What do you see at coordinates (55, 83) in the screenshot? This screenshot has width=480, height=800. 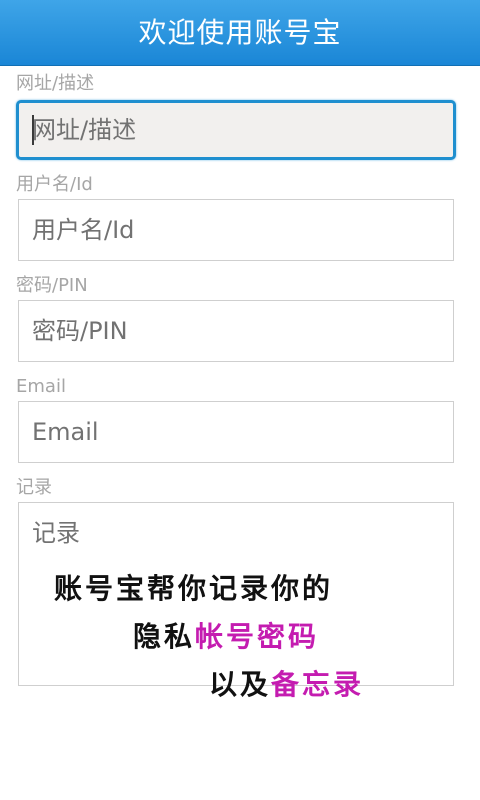 I see `url-label: 网址/描述` at bounding box center [55, 83].